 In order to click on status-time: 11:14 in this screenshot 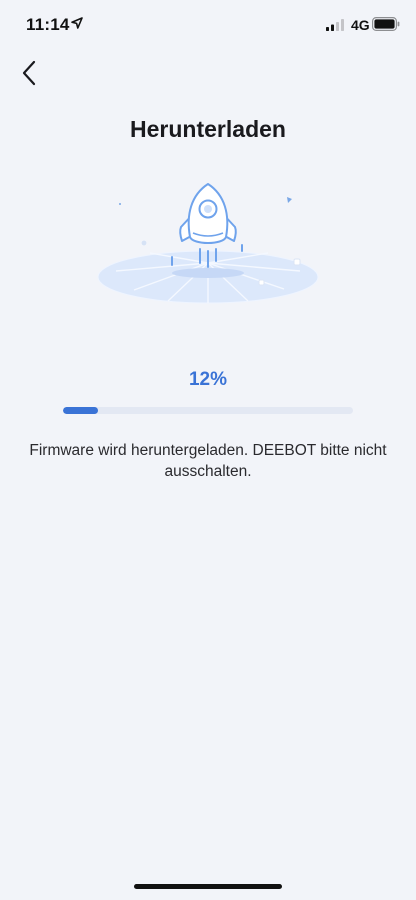, I will do `click(48, 24)`.